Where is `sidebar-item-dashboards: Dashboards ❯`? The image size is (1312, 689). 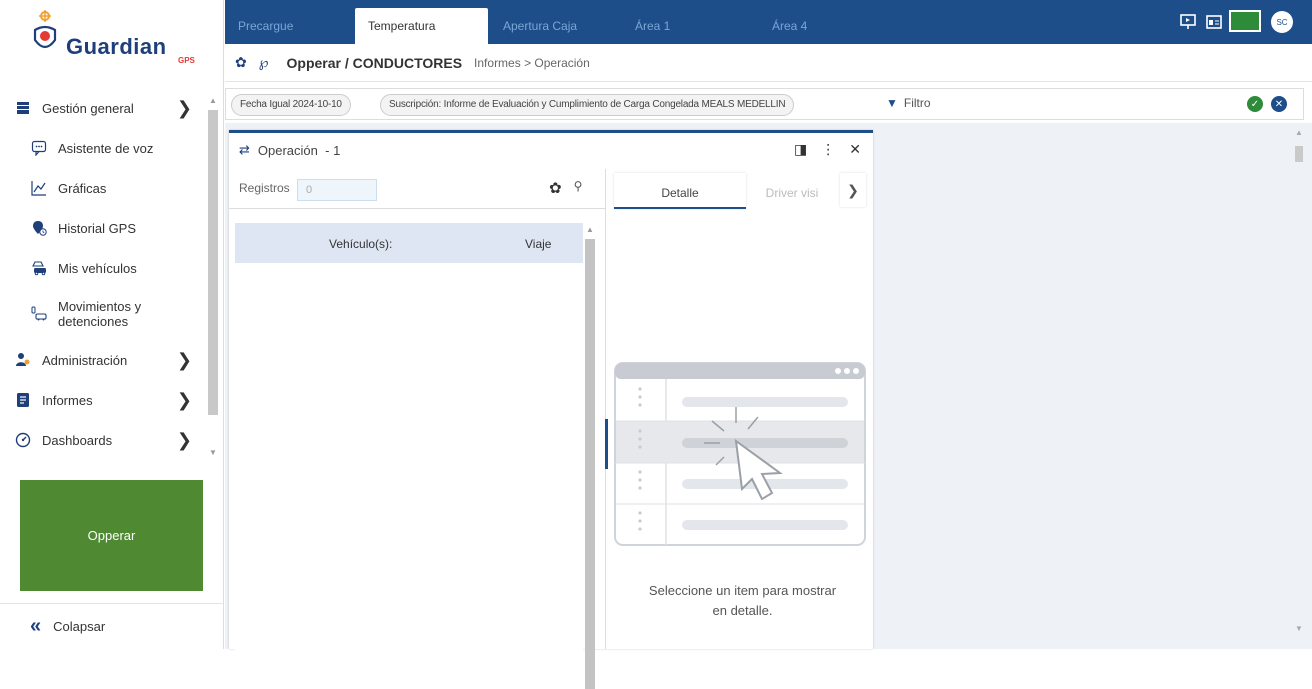
sidebar-item-dashboards: Dashboards ❯ is located at coordinates (103, 440).